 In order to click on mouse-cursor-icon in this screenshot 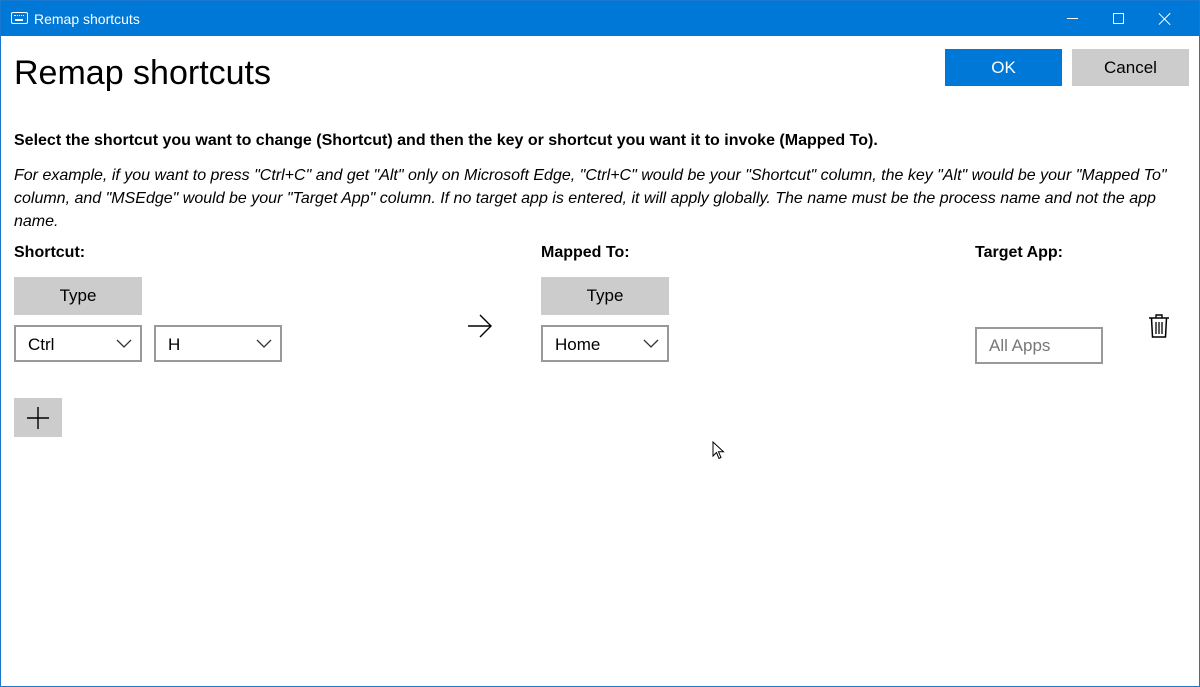, I will do `click(718, 450)`.